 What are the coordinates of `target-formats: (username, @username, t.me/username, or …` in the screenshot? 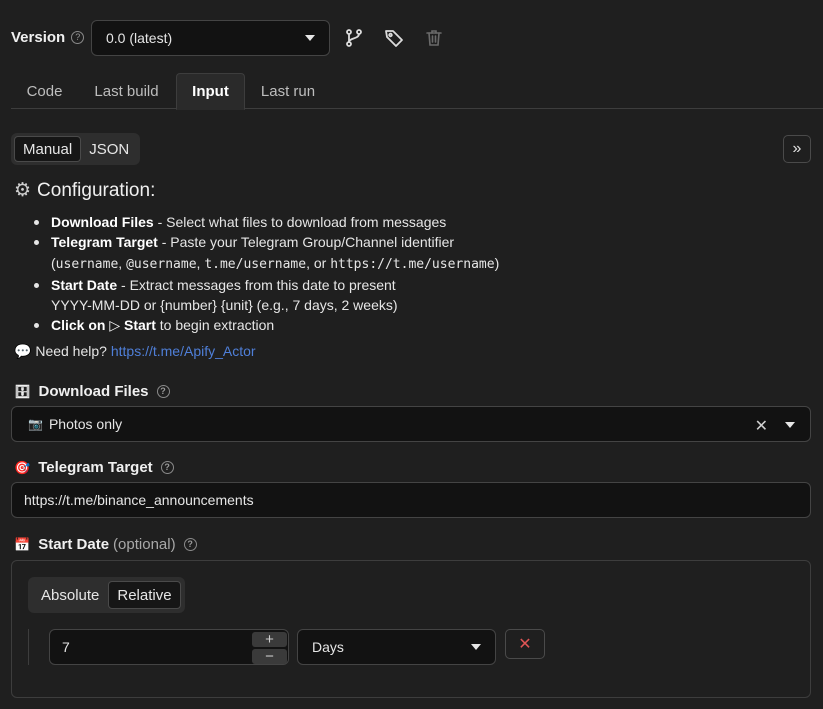 It's located at (275, 263).